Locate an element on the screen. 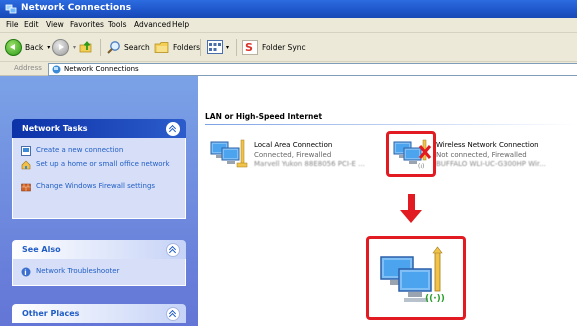 The image size is (577, 326). new-connection-icon is located at coordinates (26, 151).